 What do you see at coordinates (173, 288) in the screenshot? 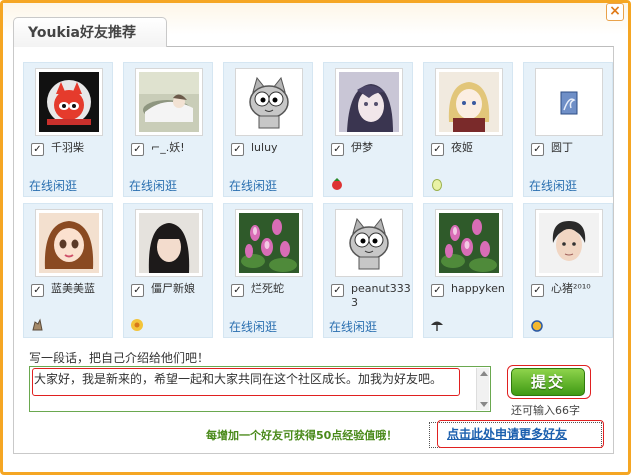
I see `friend-name: 僵尸新娘` at bounding box center [173, 288].